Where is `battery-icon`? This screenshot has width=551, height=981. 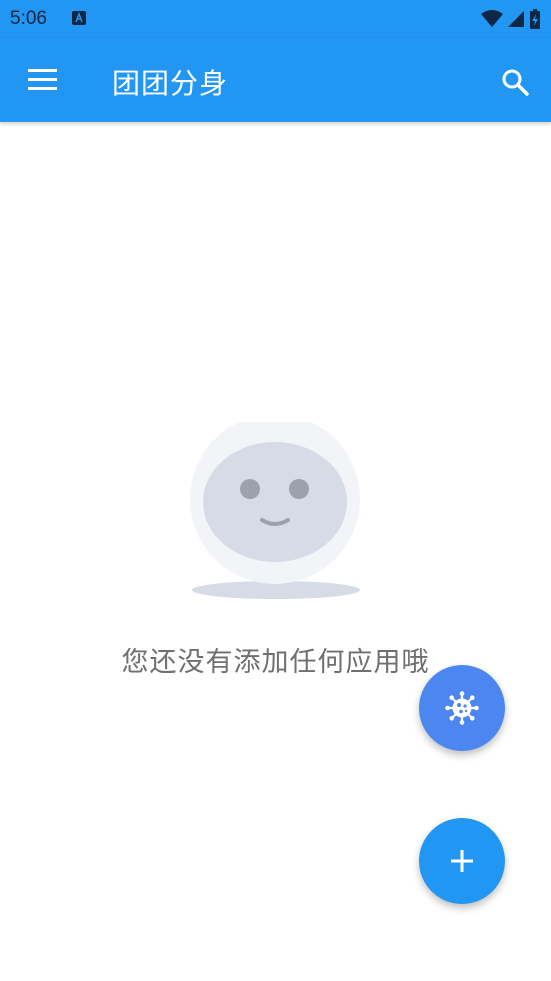 battery-icon is located at coordinates (535, 19).